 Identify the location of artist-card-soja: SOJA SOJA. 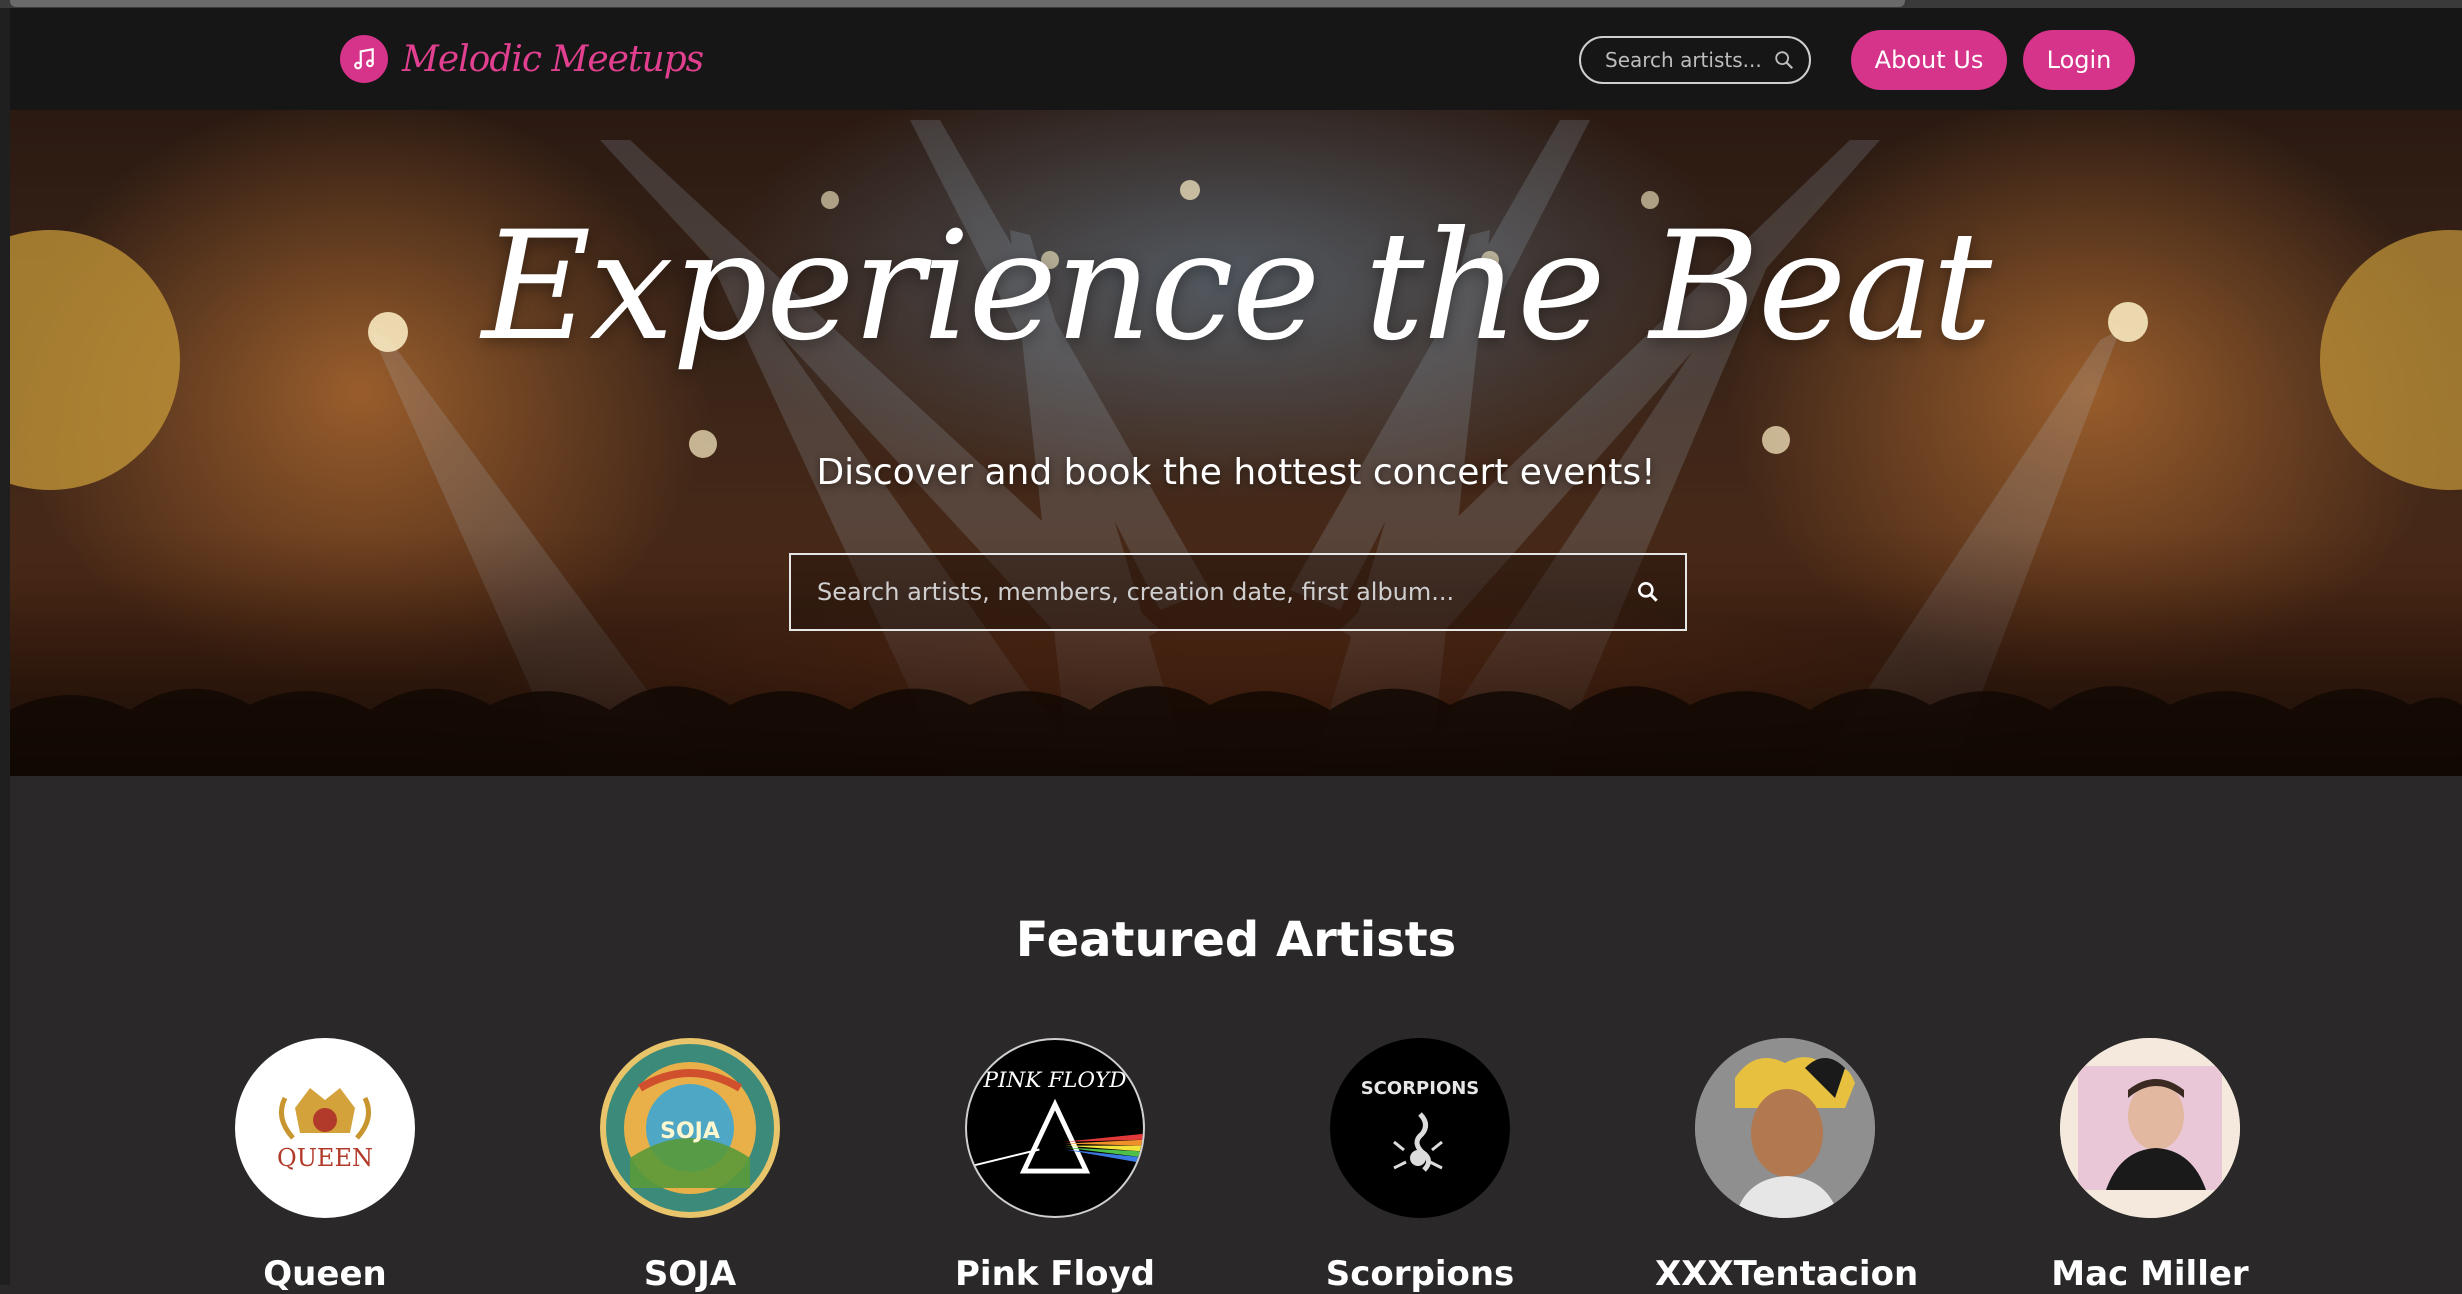
(690, 1166).